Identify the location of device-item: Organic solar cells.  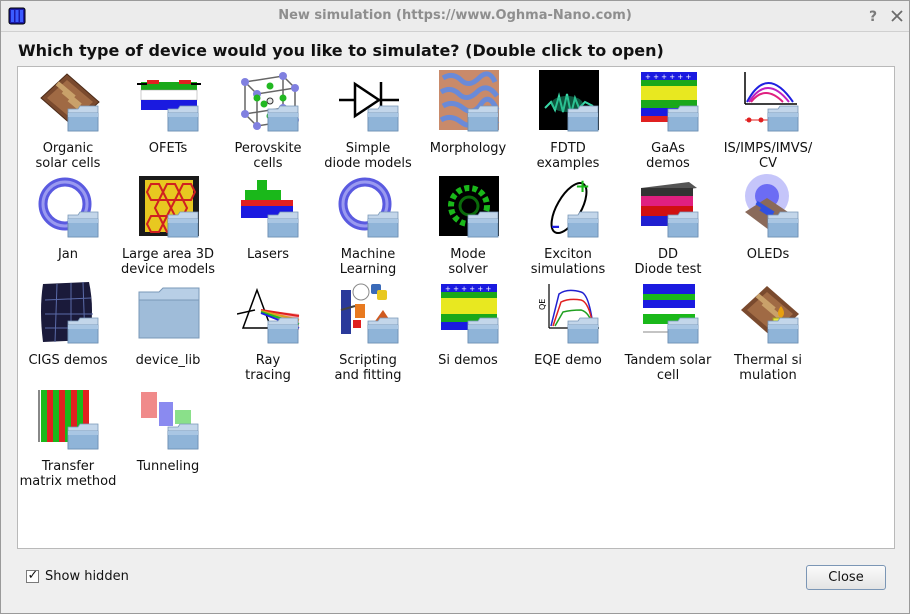
(68, 121).